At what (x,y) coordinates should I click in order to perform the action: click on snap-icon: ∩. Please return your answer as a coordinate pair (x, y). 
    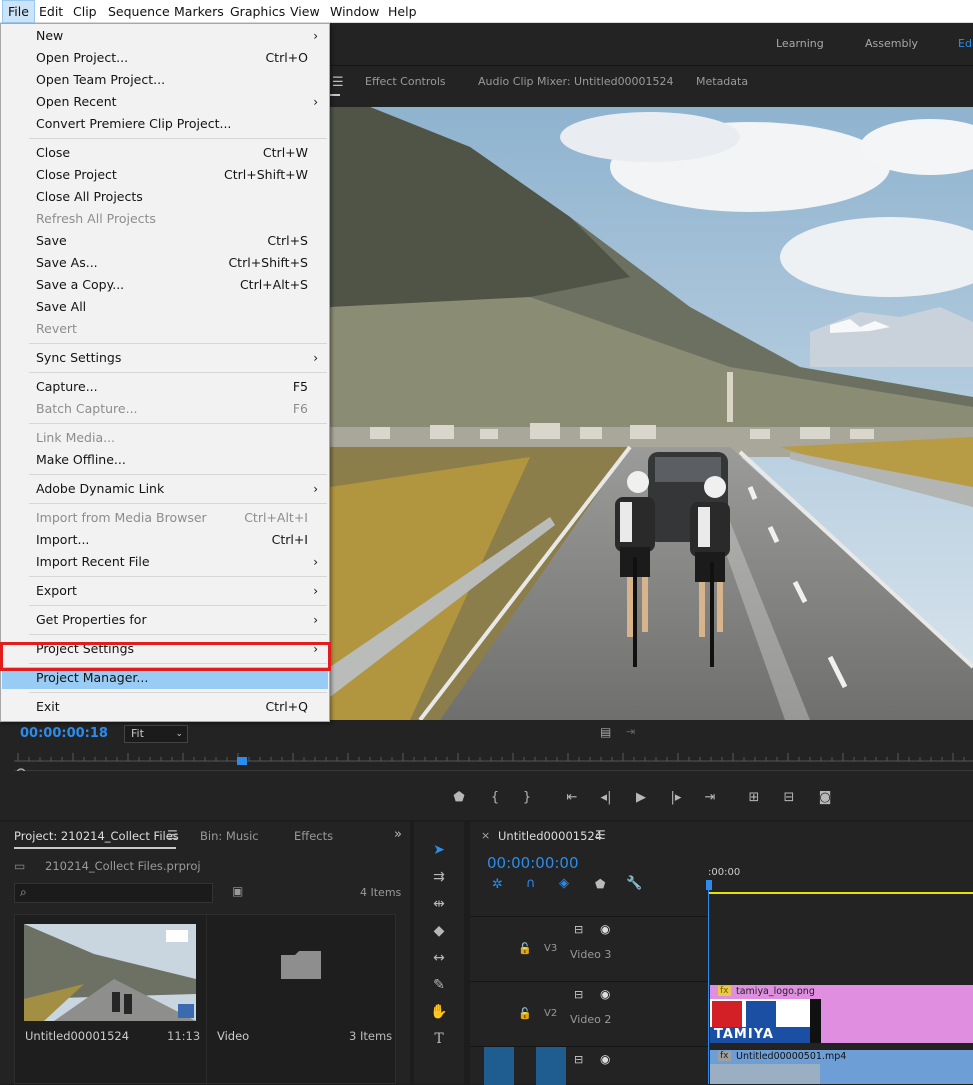
    Looking at the image, I should click on (531, 883).